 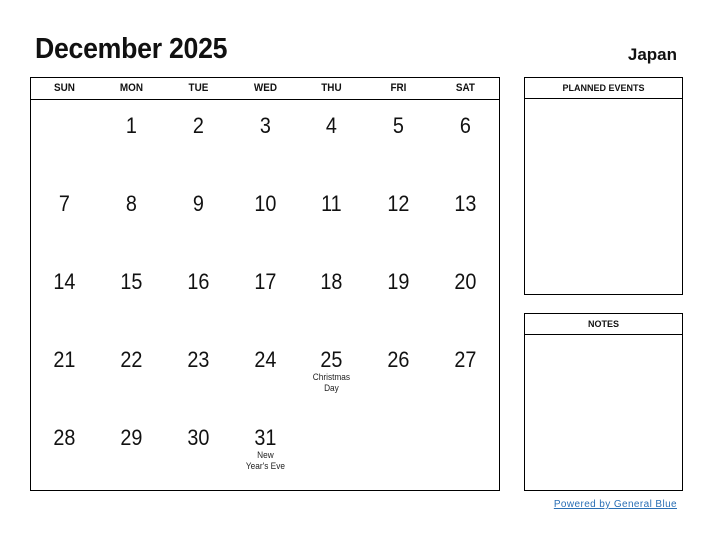 What do you see at coordinates (131, 373) in the screenshot?
I see `day-cell: 22` at bounding box center [131, 373].